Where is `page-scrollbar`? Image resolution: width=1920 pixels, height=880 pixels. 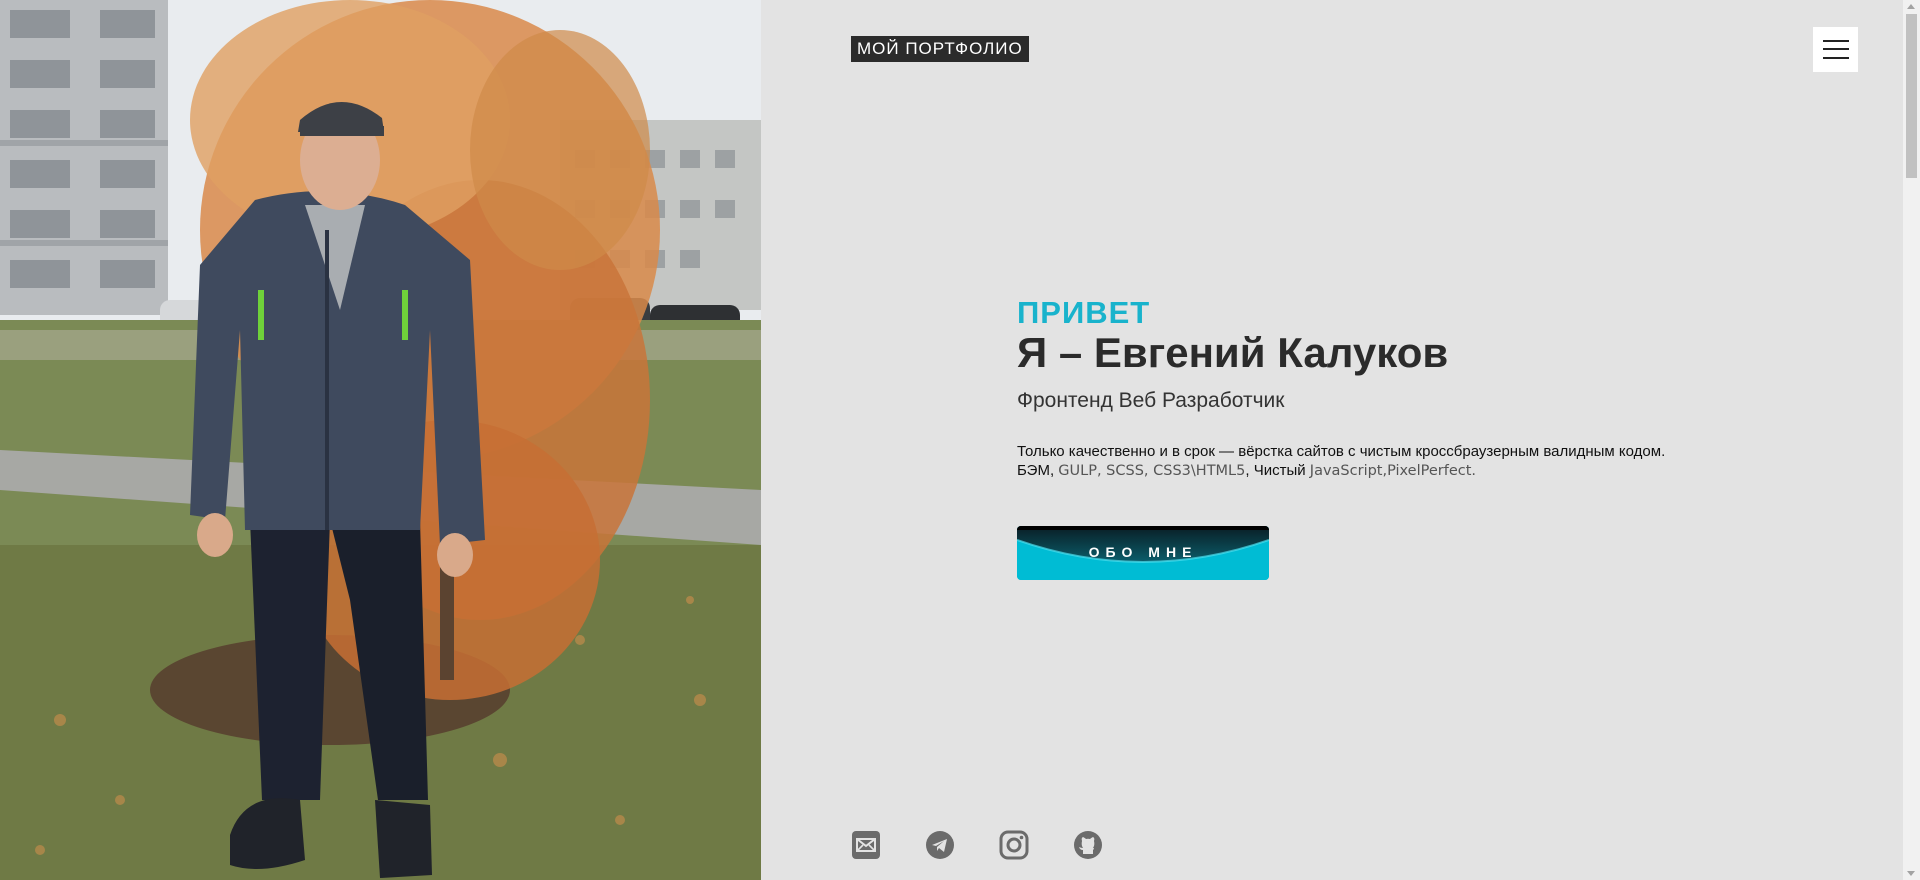 page-scrollbar is located at coordinates (1911, 440).